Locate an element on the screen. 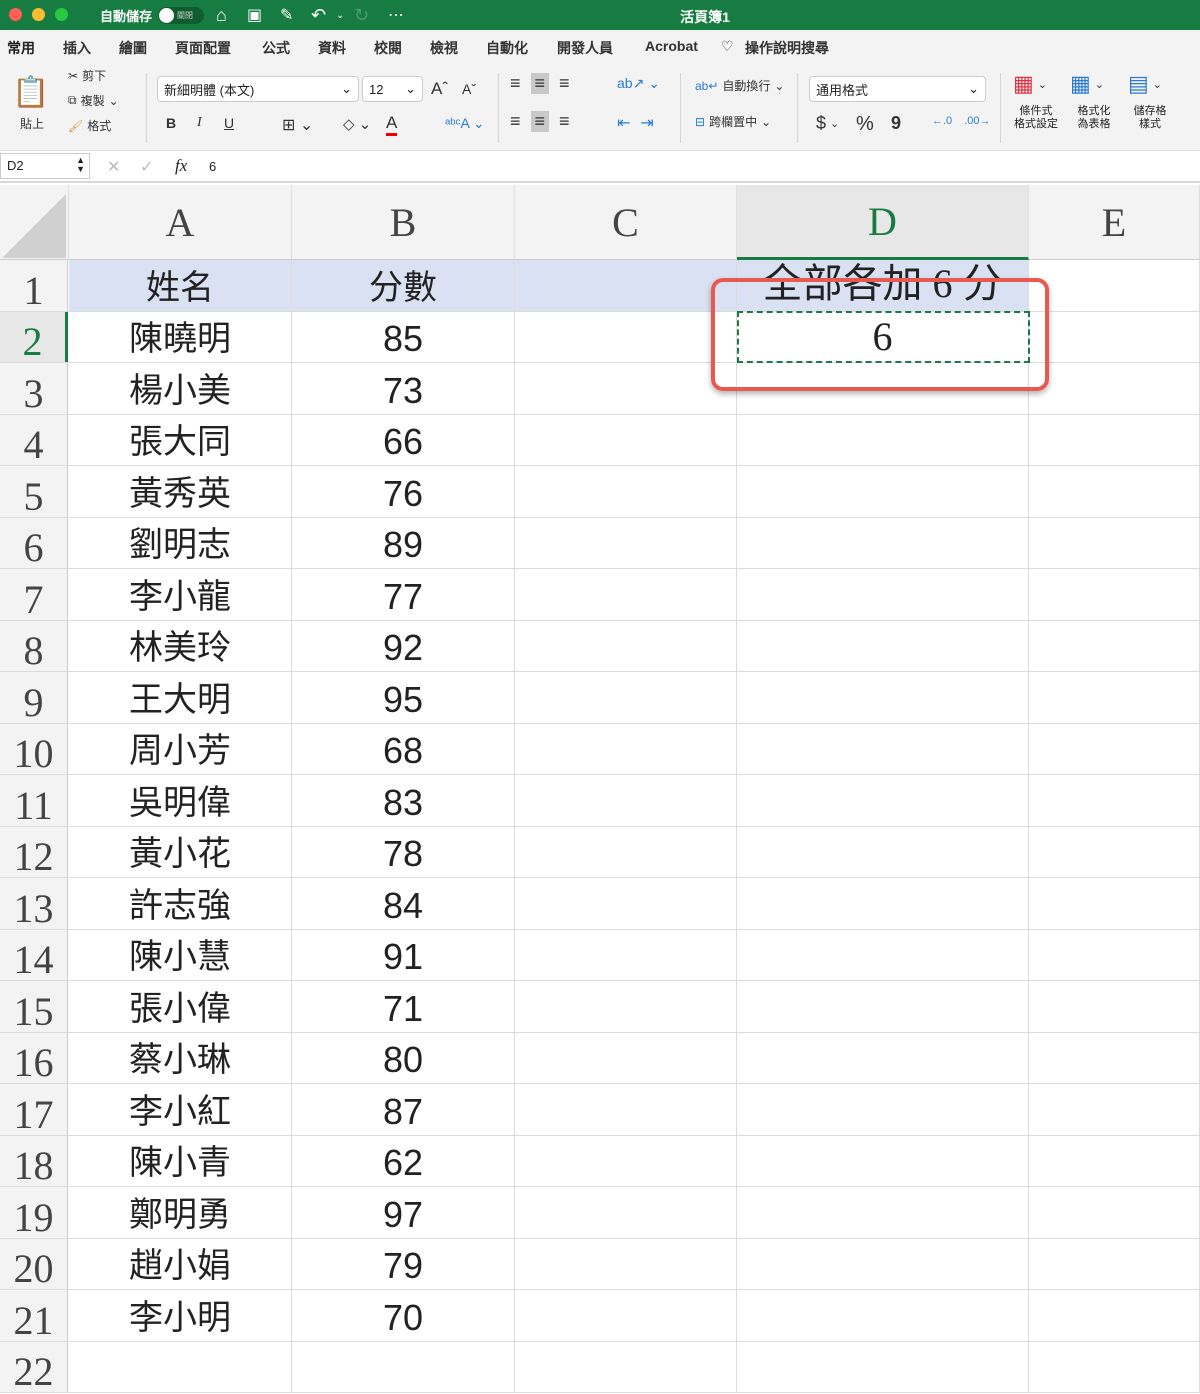  select-all-corner is located at coordinates (34, 222).